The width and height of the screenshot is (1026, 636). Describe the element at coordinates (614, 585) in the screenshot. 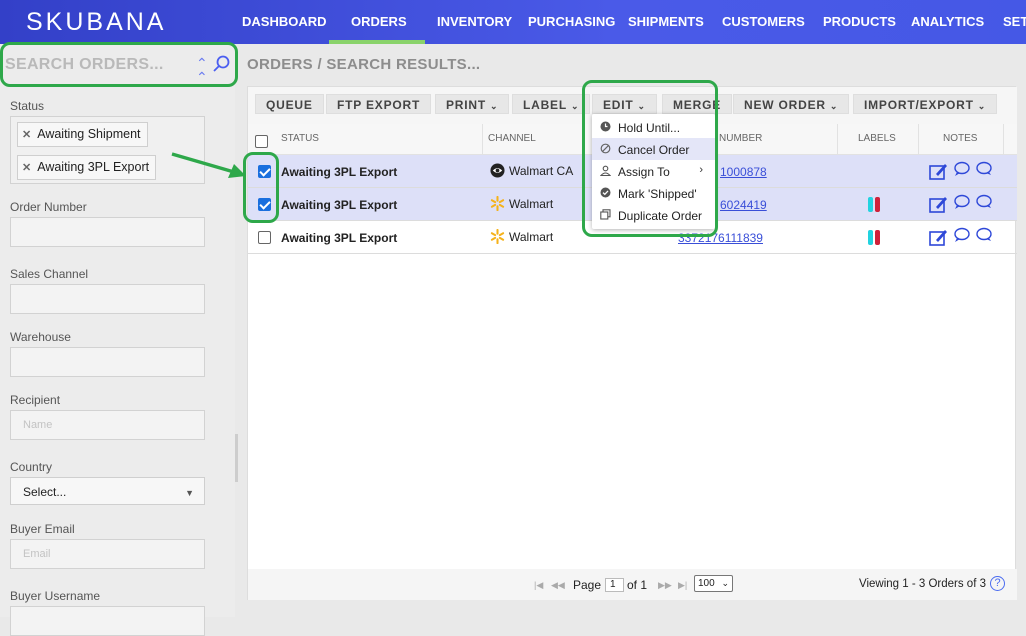

I see `page-input: 1` at that location.